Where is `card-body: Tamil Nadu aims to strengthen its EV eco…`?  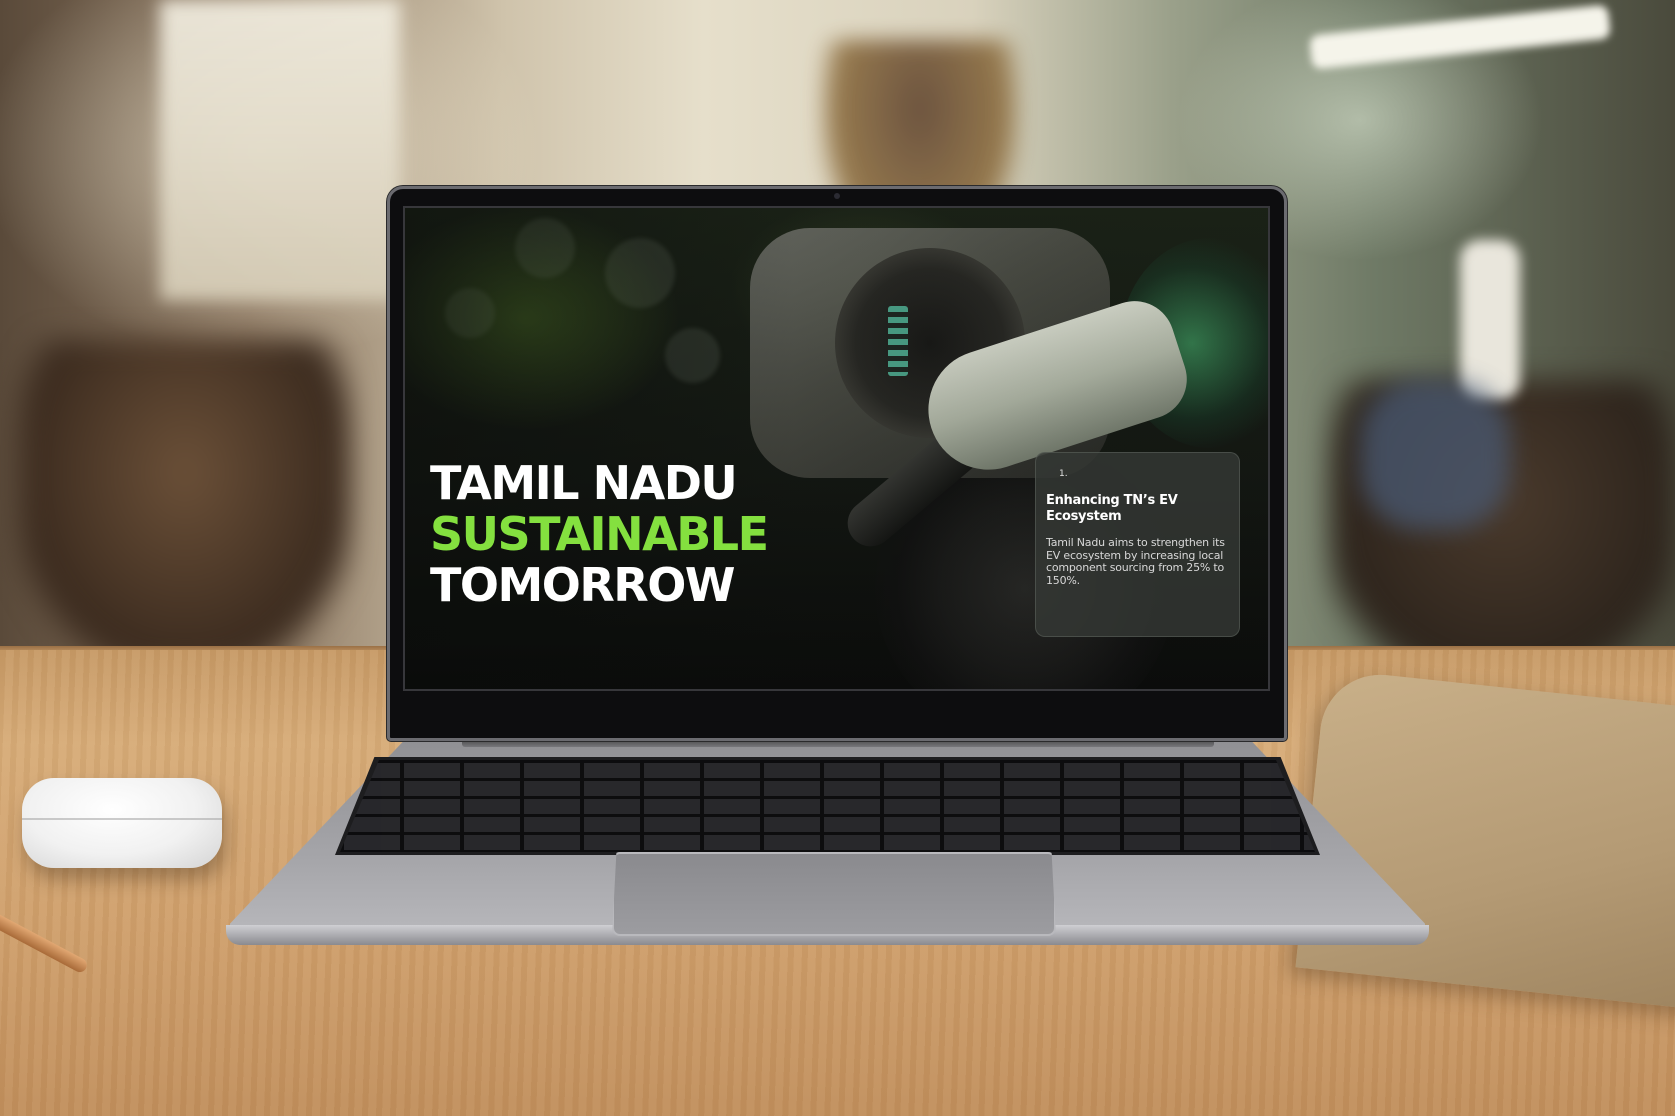
card-body: Tamil Nadu aims to strengthen its EV eco… is located at coordinates (1135, 561).